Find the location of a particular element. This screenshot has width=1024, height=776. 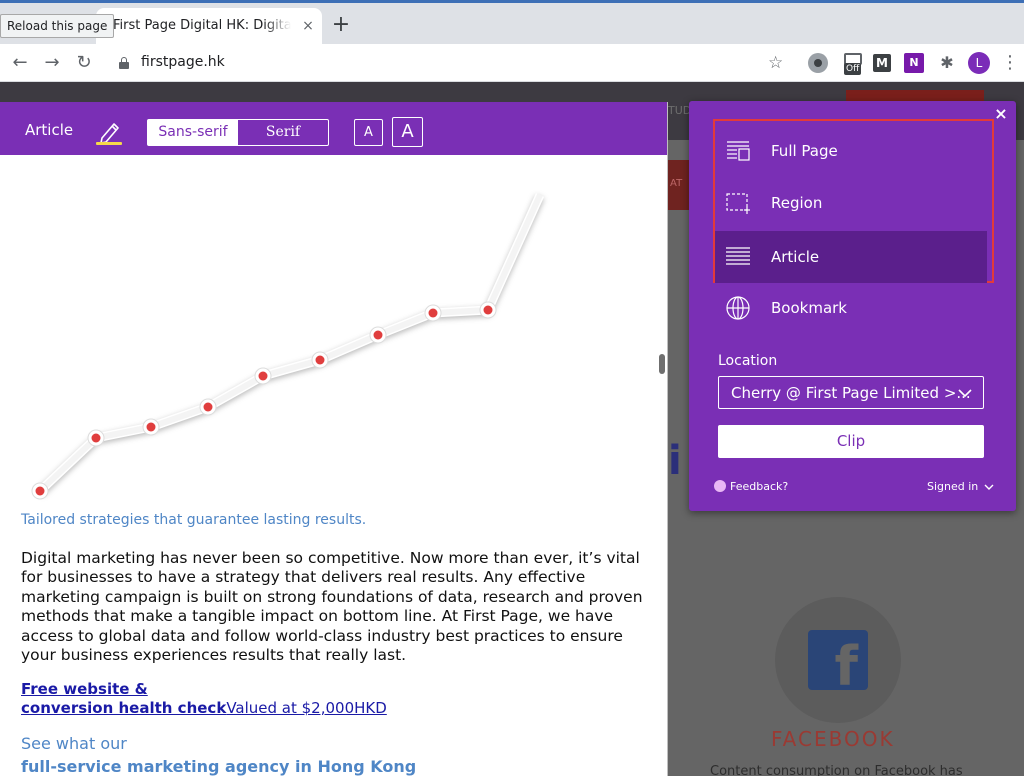

serif-option: Serif is located at coordinates (283, 132).